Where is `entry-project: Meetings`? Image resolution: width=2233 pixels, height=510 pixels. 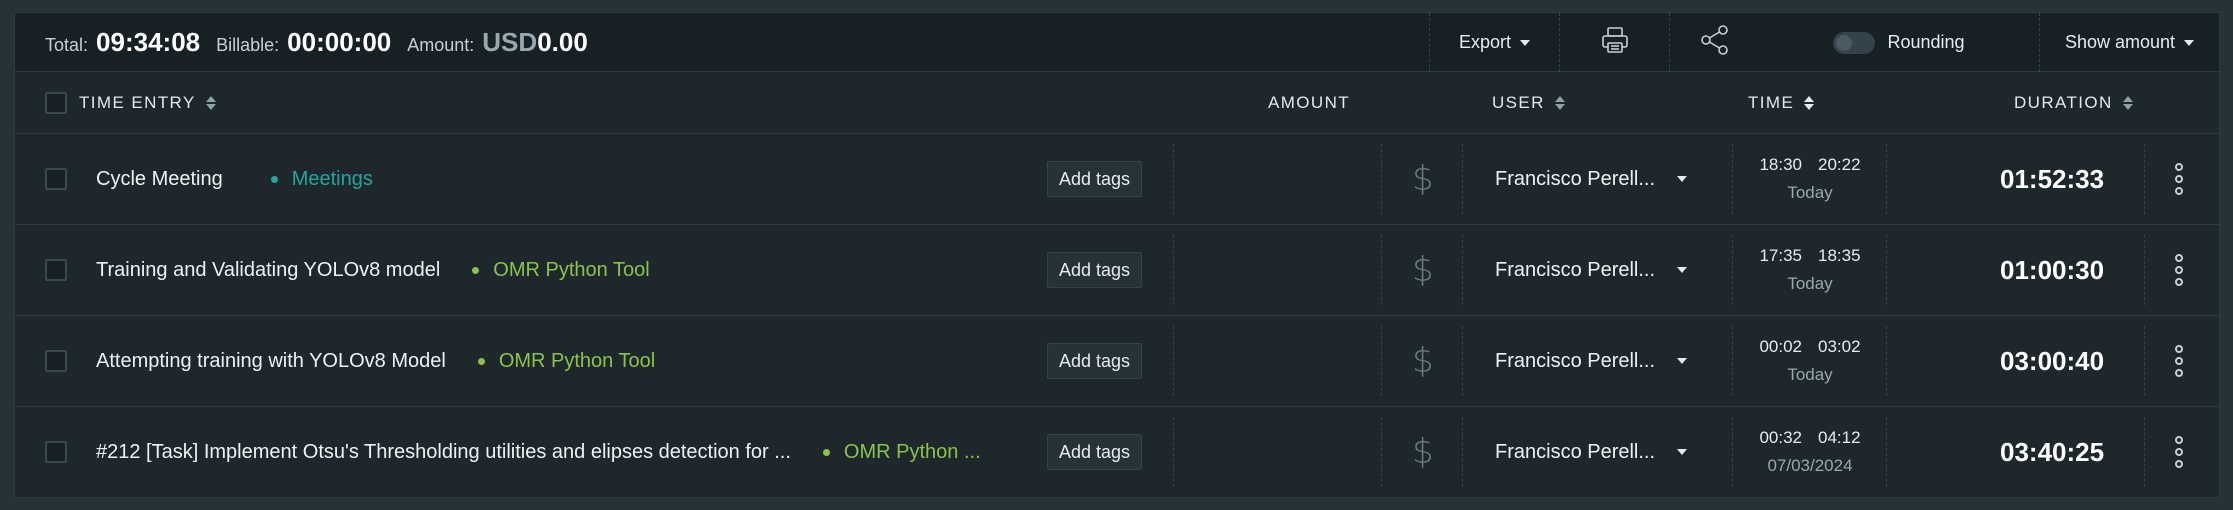 entry-project: Meetings is located at coordinates (321, 179).